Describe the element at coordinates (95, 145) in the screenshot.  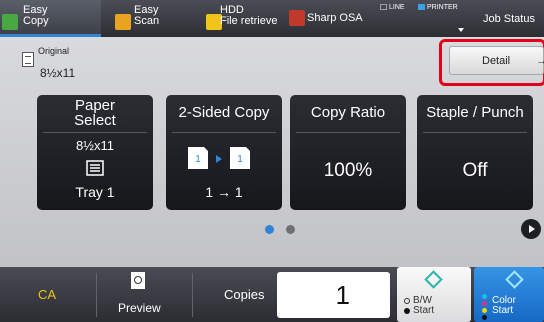
I see `paper-size: 8½x11` at that location.